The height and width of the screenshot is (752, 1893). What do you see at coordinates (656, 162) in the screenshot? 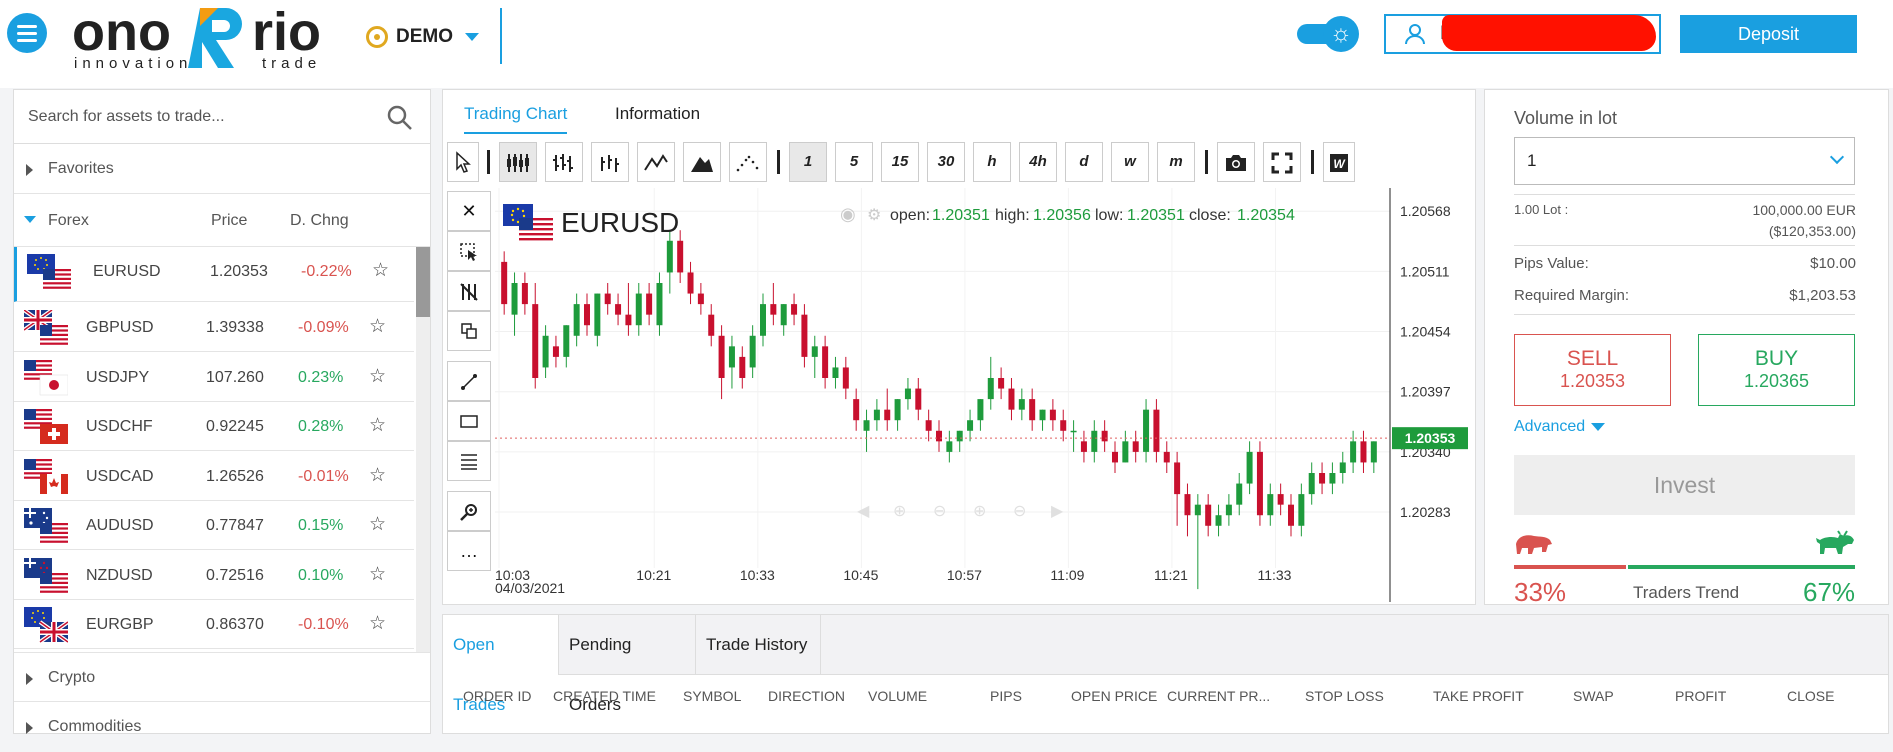
I see `line-chart-icon` at bounding box center [656, 162].